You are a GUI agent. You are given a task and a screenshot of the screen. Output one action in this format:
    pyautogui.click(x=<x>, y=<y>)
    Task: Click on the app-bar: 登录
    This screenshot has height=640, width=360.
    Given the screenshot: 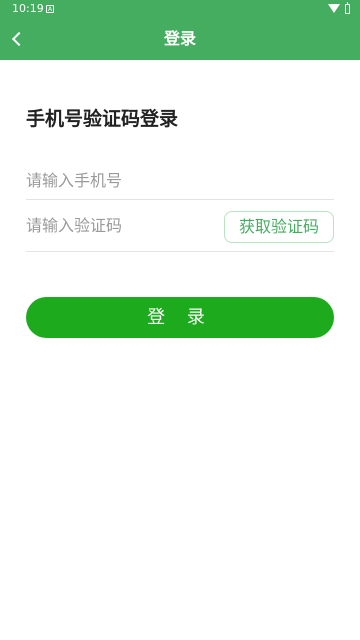 What is the action you would take?
    pyautogui.click(x=180, y=39)
    